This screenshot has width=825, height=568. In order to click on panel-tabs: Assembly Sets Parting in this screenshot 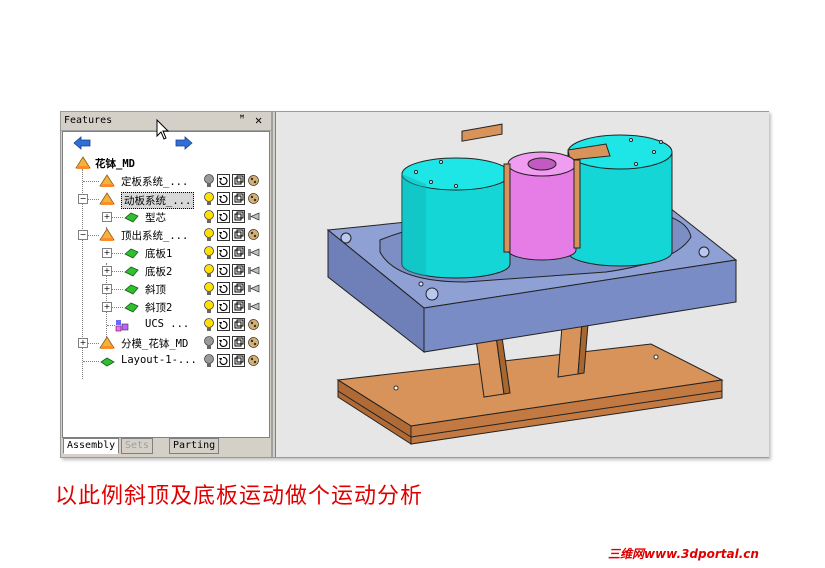, I will do `click(166, 446)`.